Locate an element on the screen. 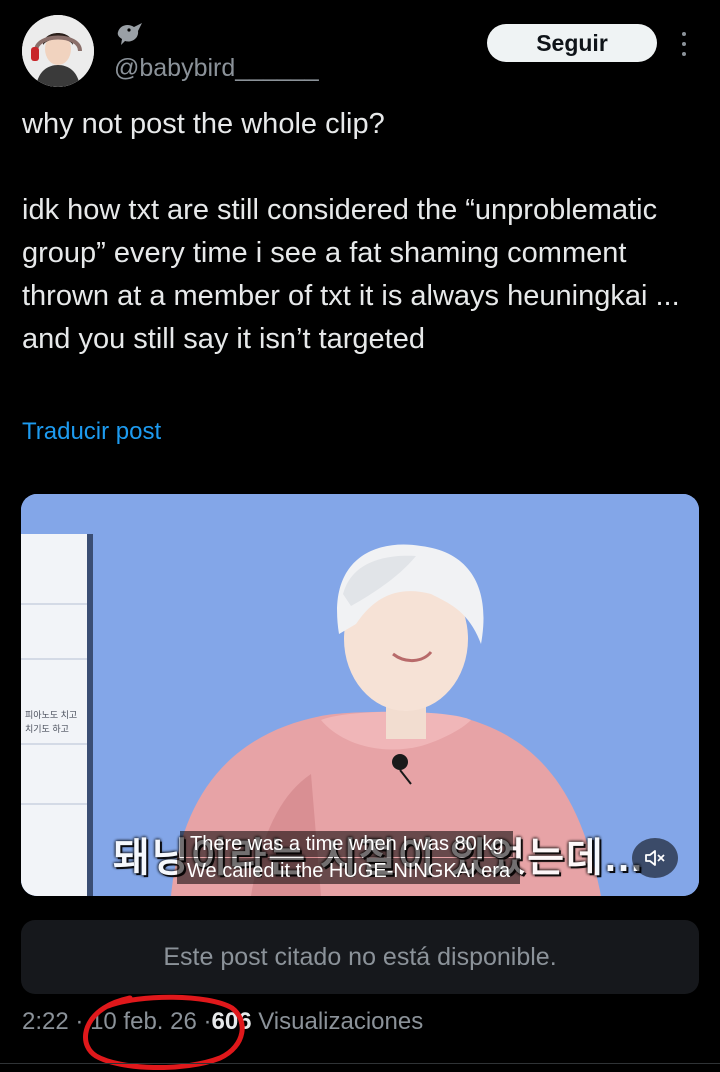 The width and height of the screenshot is (720, 1072). avatar is located at coordinates (58, 51).